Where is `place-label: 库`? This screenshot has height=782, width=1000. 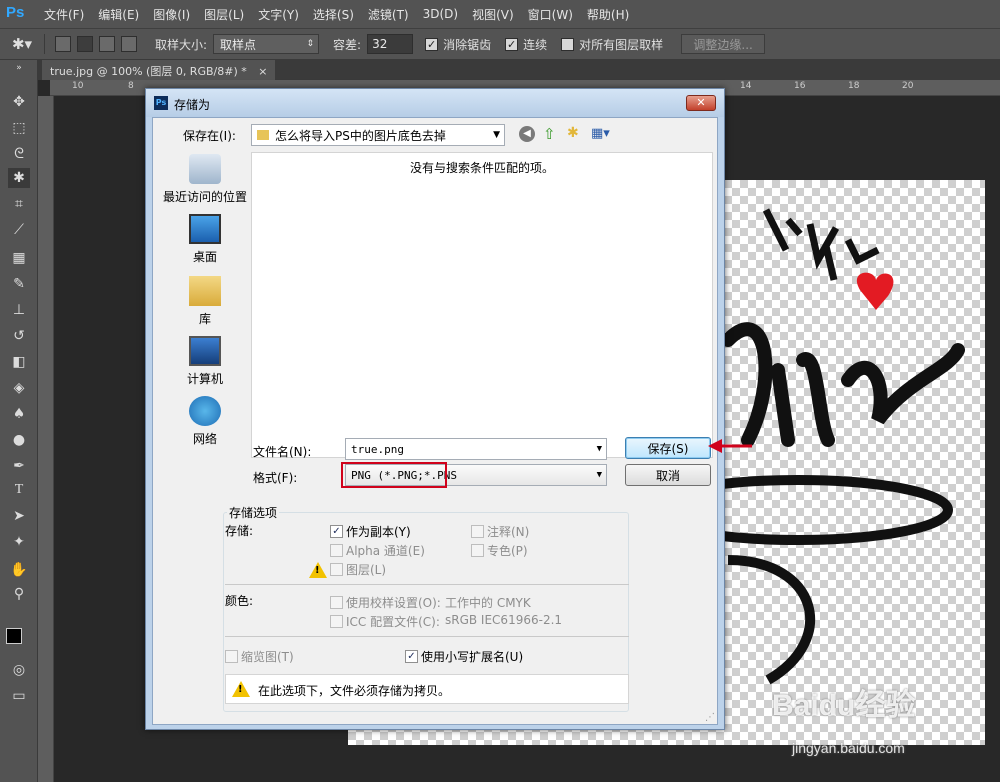 place-label: 库 is located at coordinates (204, 319).